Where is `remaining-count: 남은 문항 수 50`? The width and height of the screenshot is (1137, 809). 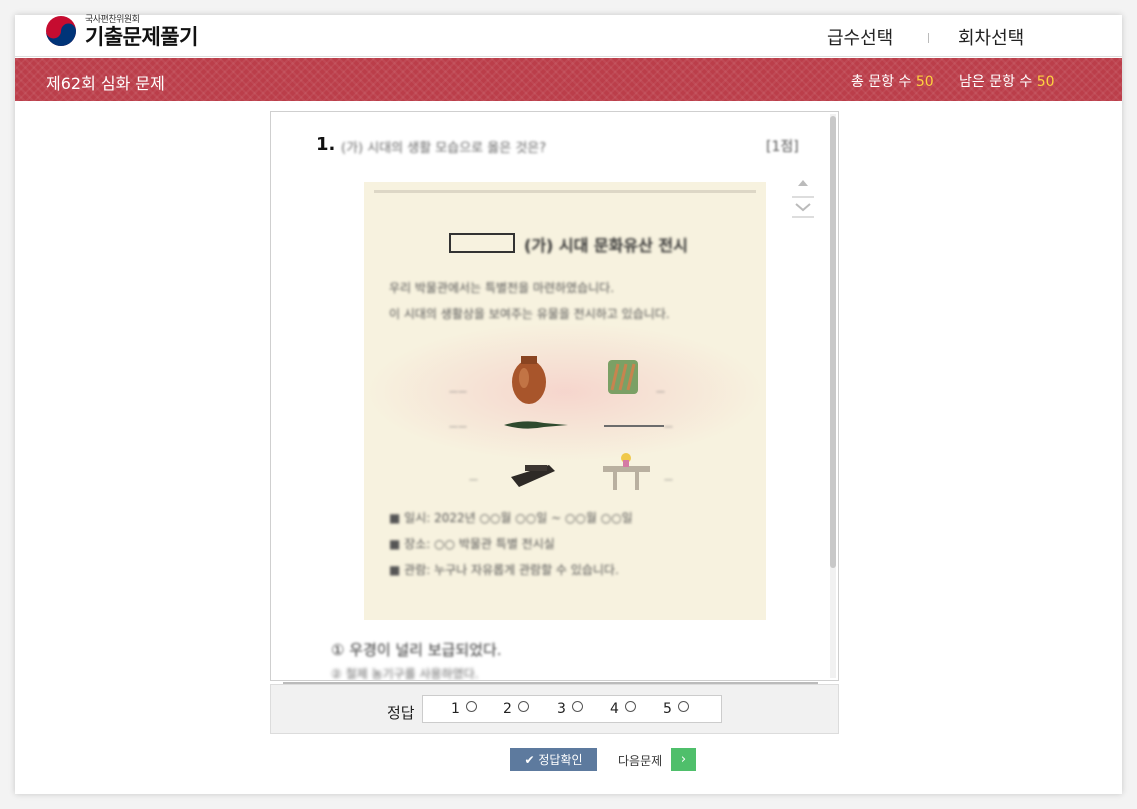 remaining-count: 남은 문항 수 50 is located at coordinates (1007, 81).